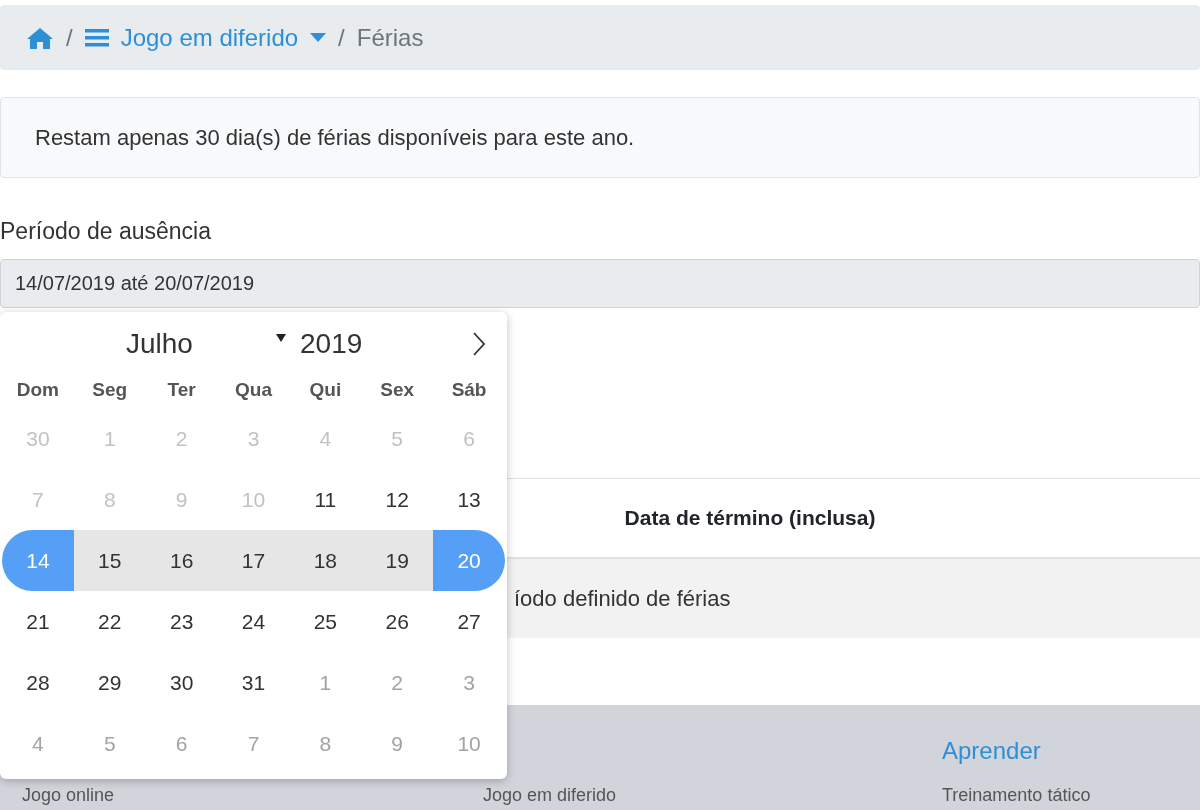 This screenshot has height=810, width=1200. I want to click on calendar-day: 29, so click(109, 682).